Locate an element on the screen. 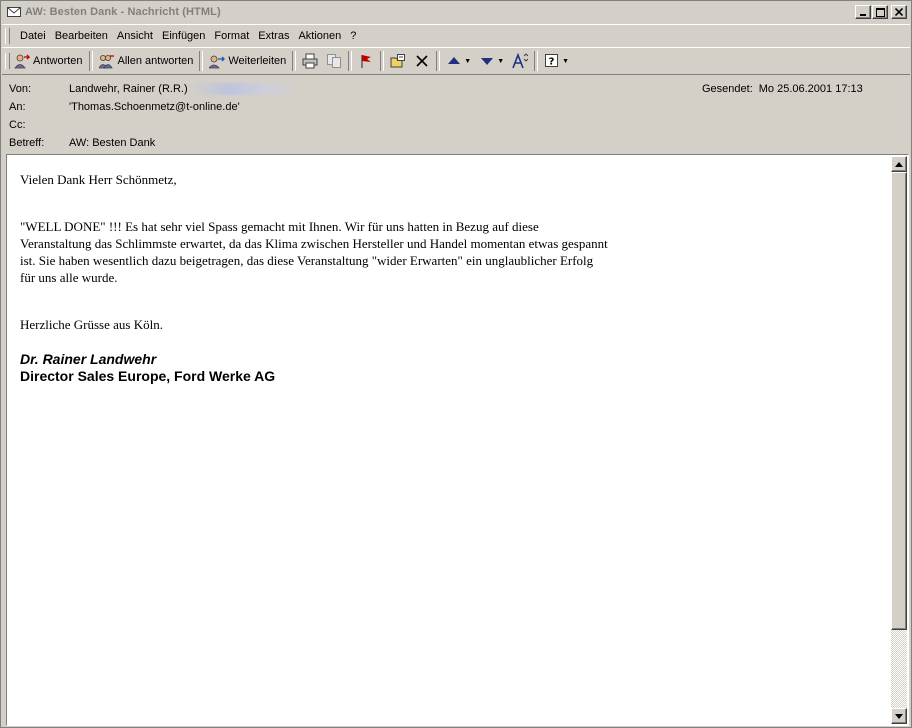 This screenshot has height=728, width=912. address-book-button is located at coordinates (520, 61).